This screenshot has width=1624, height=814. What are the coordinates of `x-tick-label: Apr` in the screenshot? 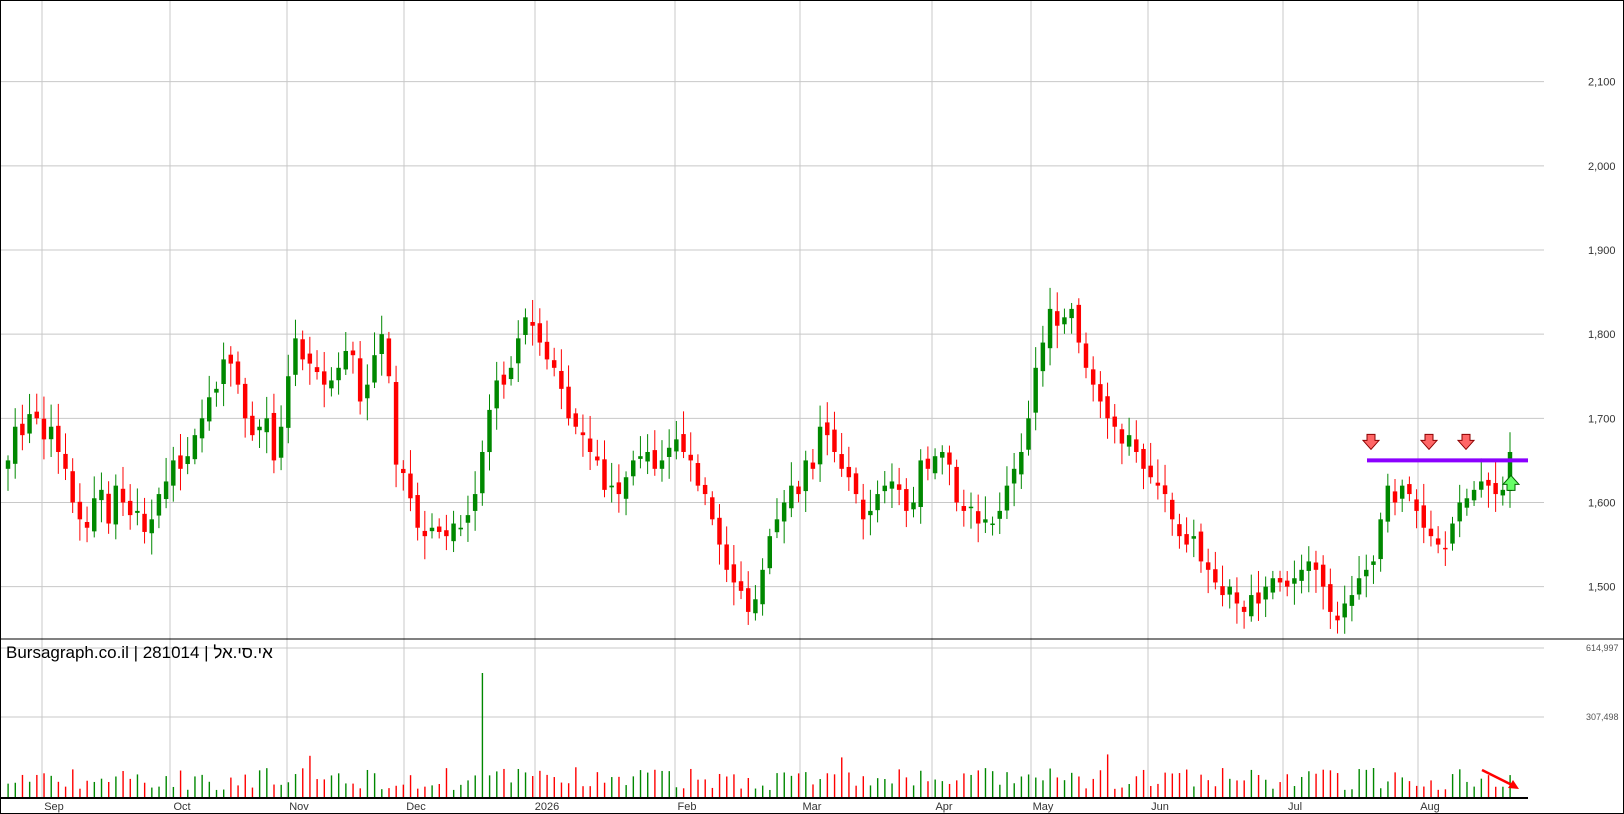 It's located at (943, 807).